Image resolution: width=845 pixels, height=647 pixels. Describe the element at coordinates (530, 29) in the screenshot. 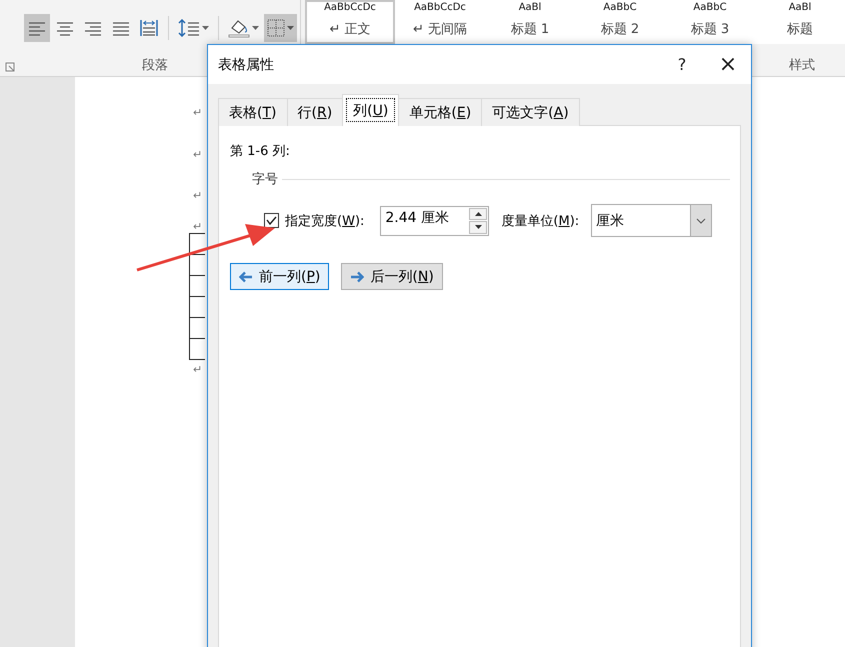

I see `style-name: 标题 1` at that location.